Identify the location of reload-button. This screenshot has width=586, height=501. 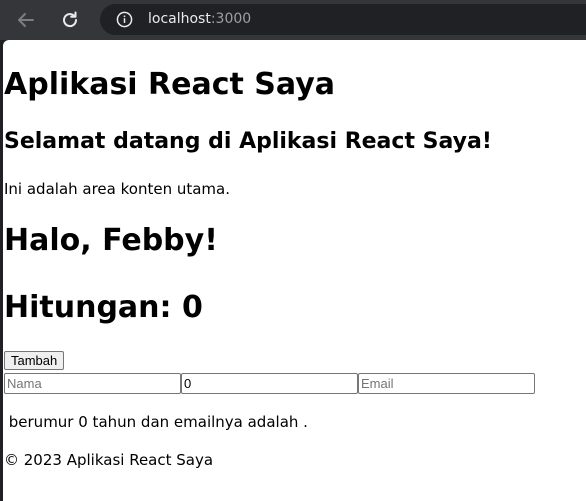
(70, 20).